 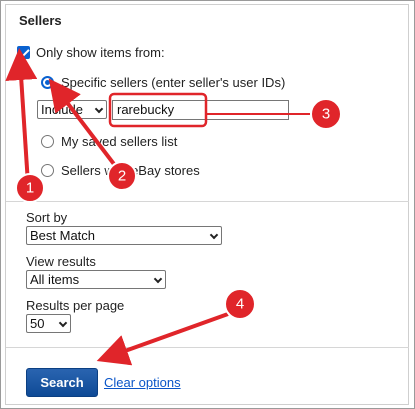 What do you see at coordinates (48, 323) in the screenshot?
I see `results-per-page-select: 50` at bounding box center [48, 323].